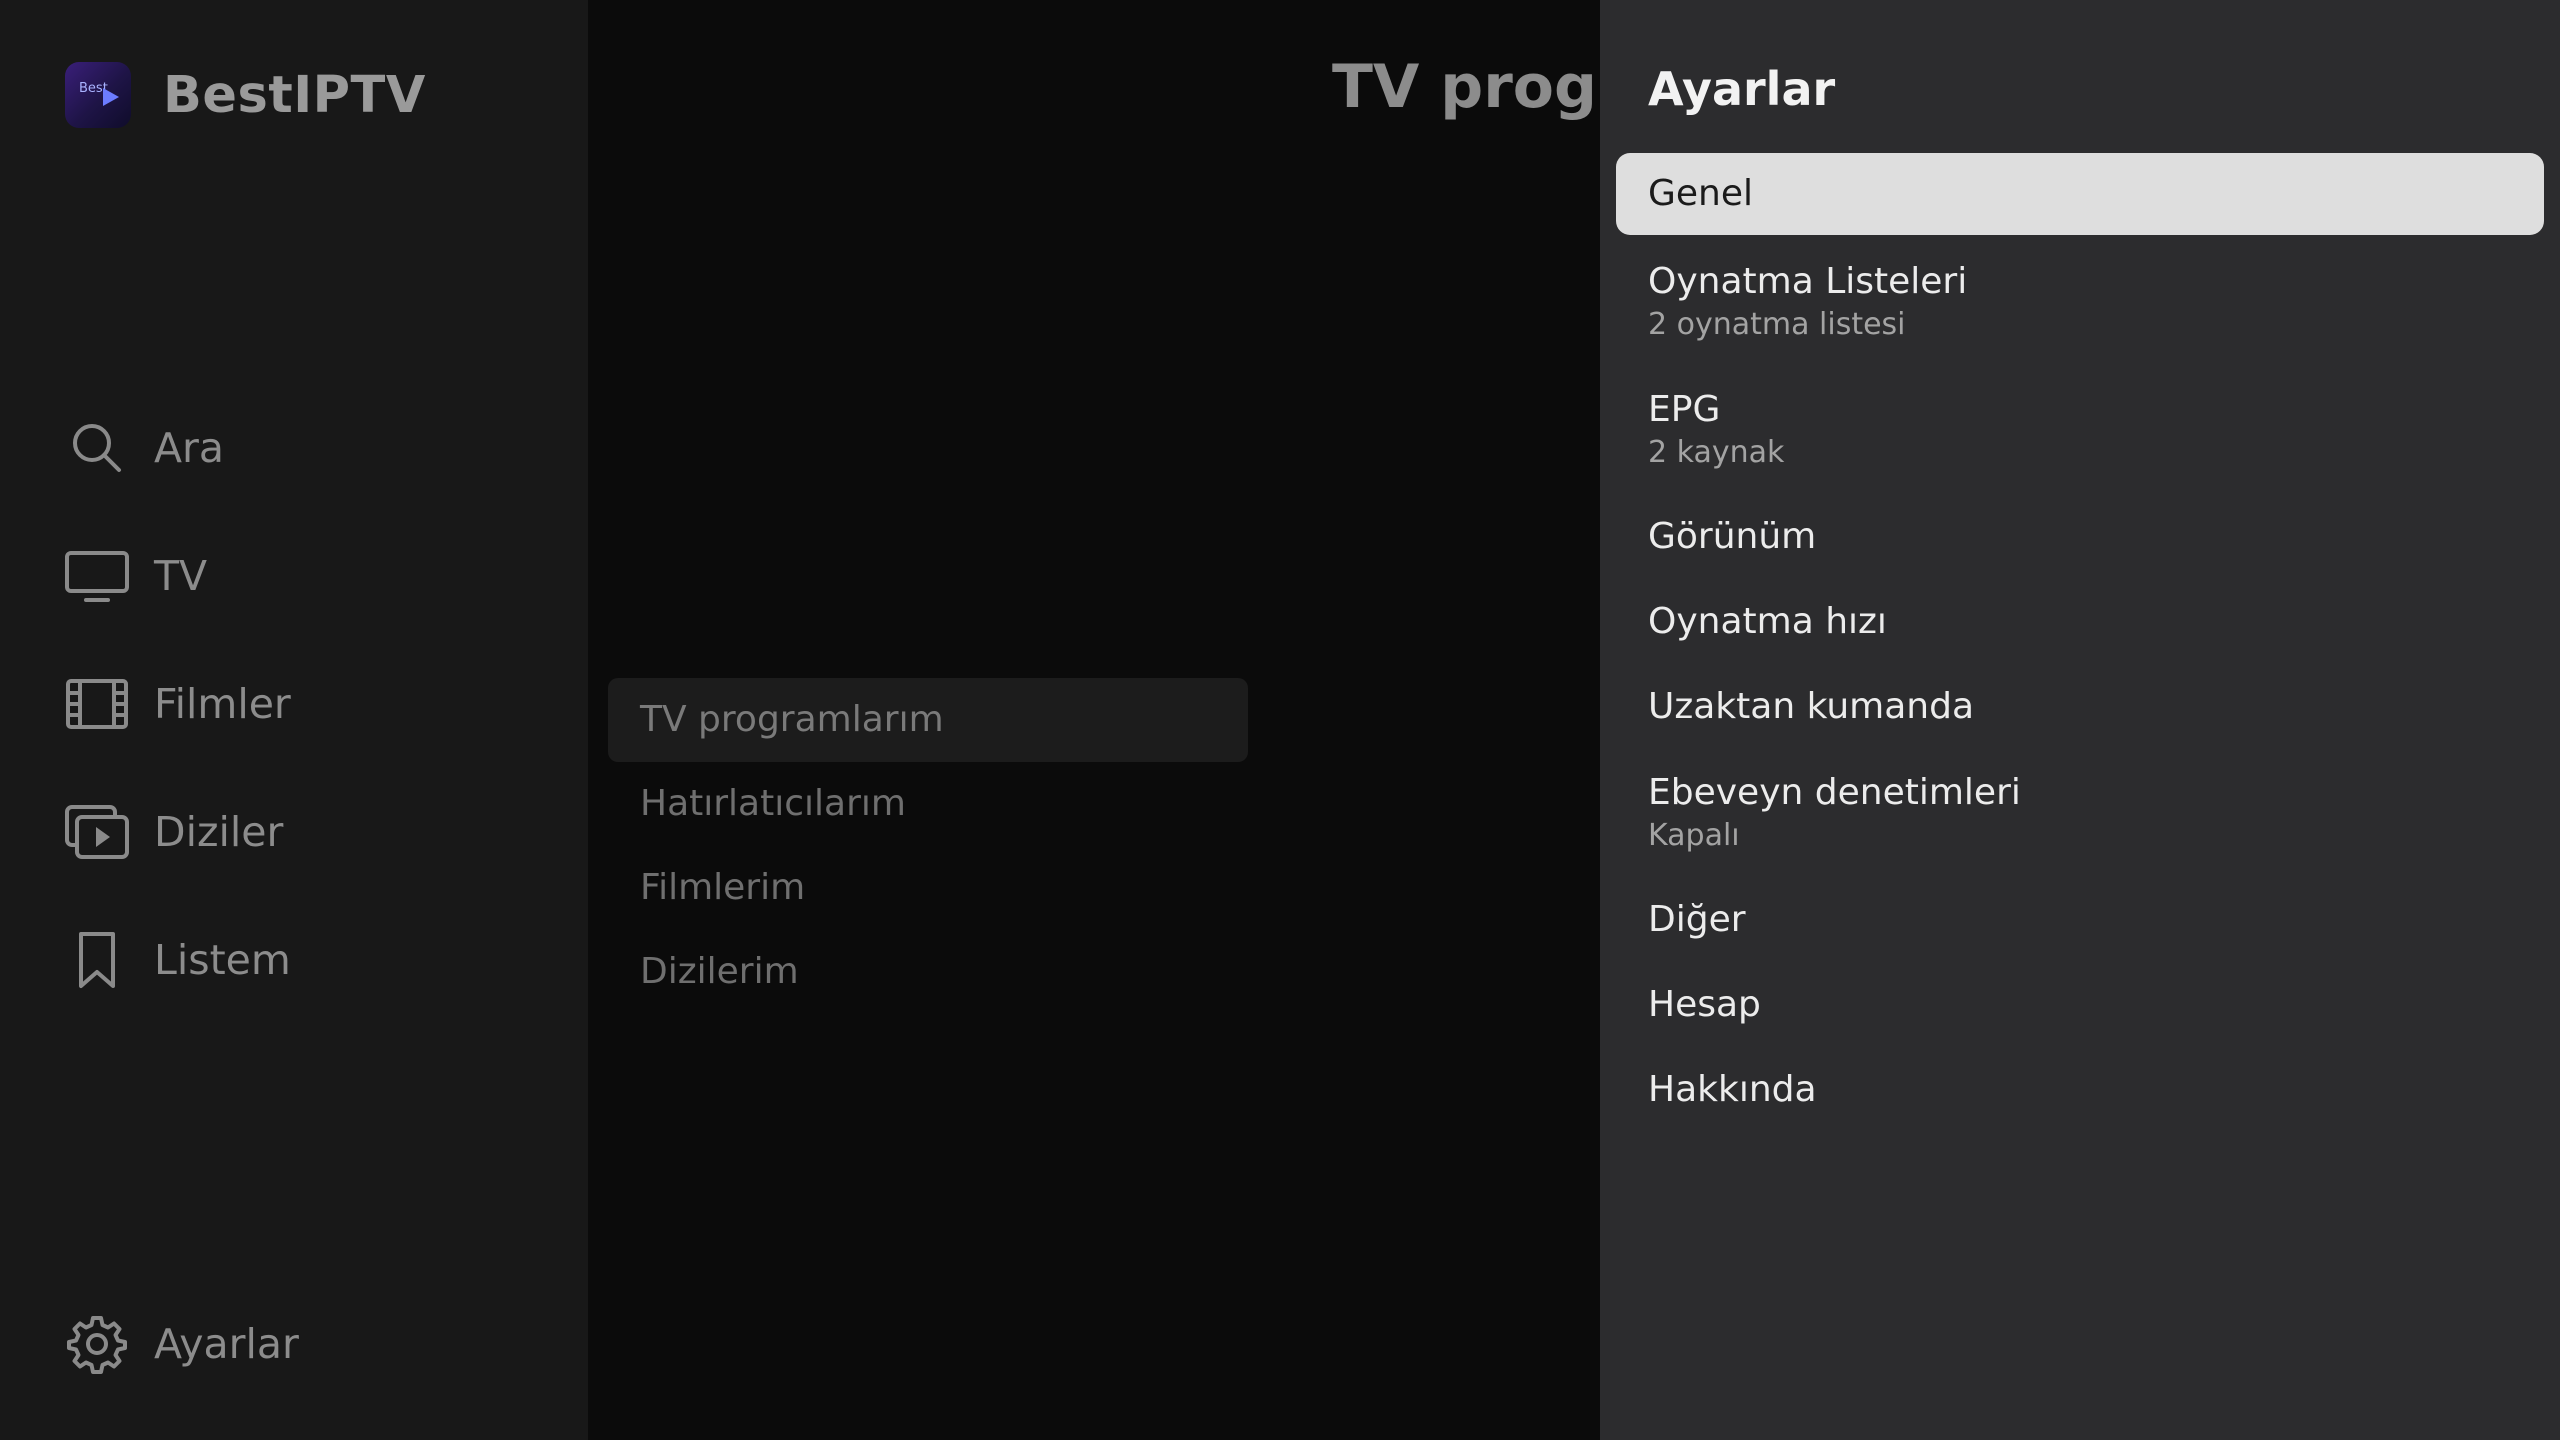 This screenshot has width=2560, height=1440. Describe the element at coordinates (219, 832) in the screenshot. I see `sidebar-item-label: Diziler` at that location.